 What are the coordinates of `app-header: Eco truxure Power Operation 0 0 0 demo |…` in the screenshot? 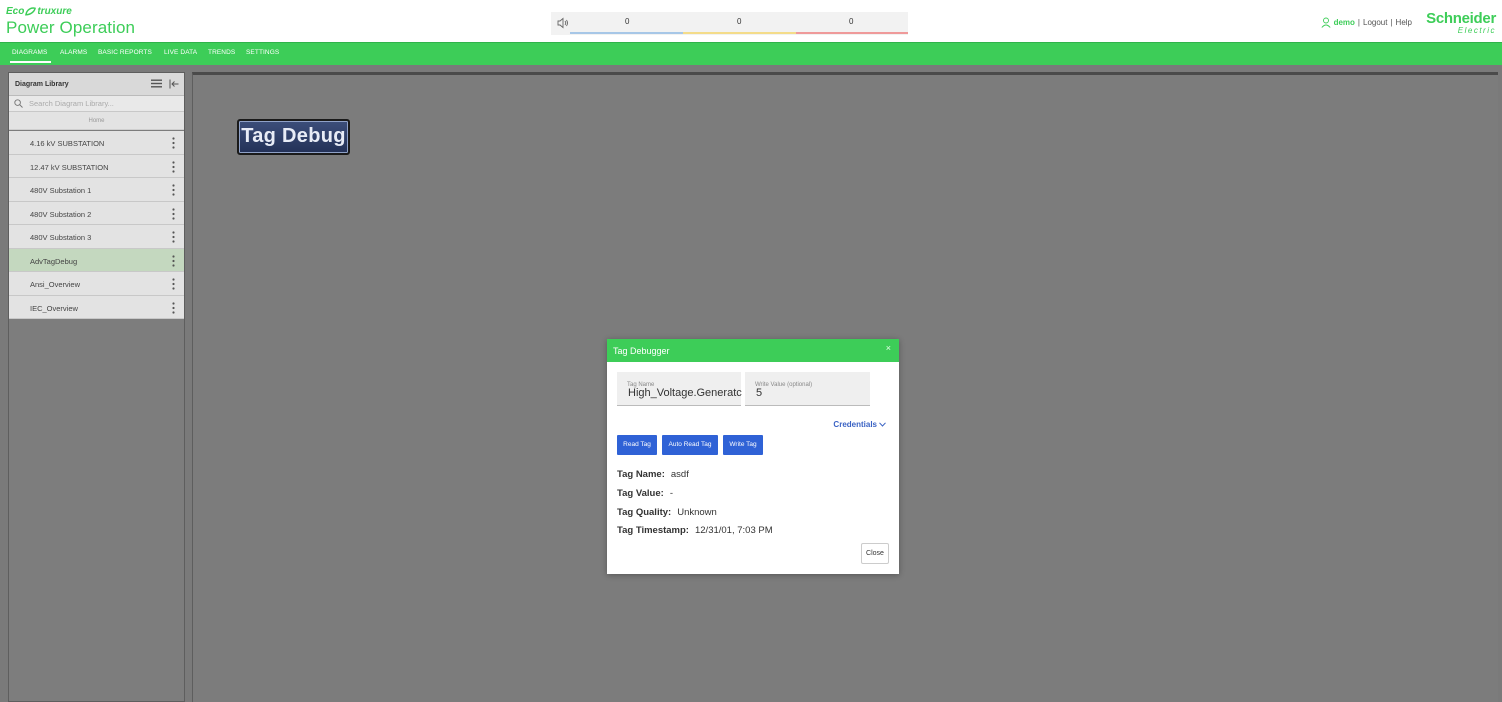 It's located at (751, 21).